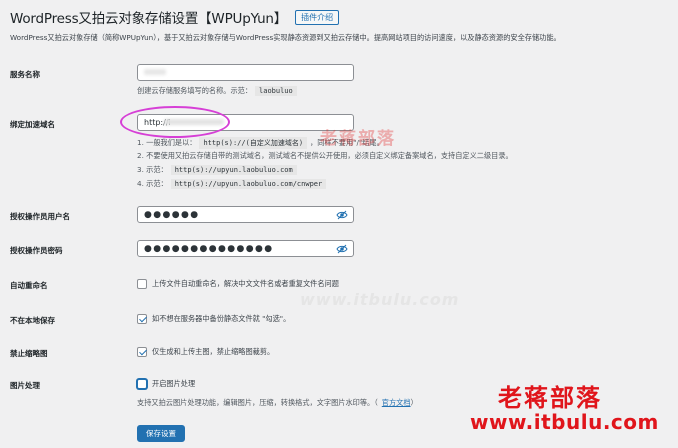  Describe the element at coordinates (358, 139) in the screenshot. I see `watermark-small: 老蒋部落` at that location.